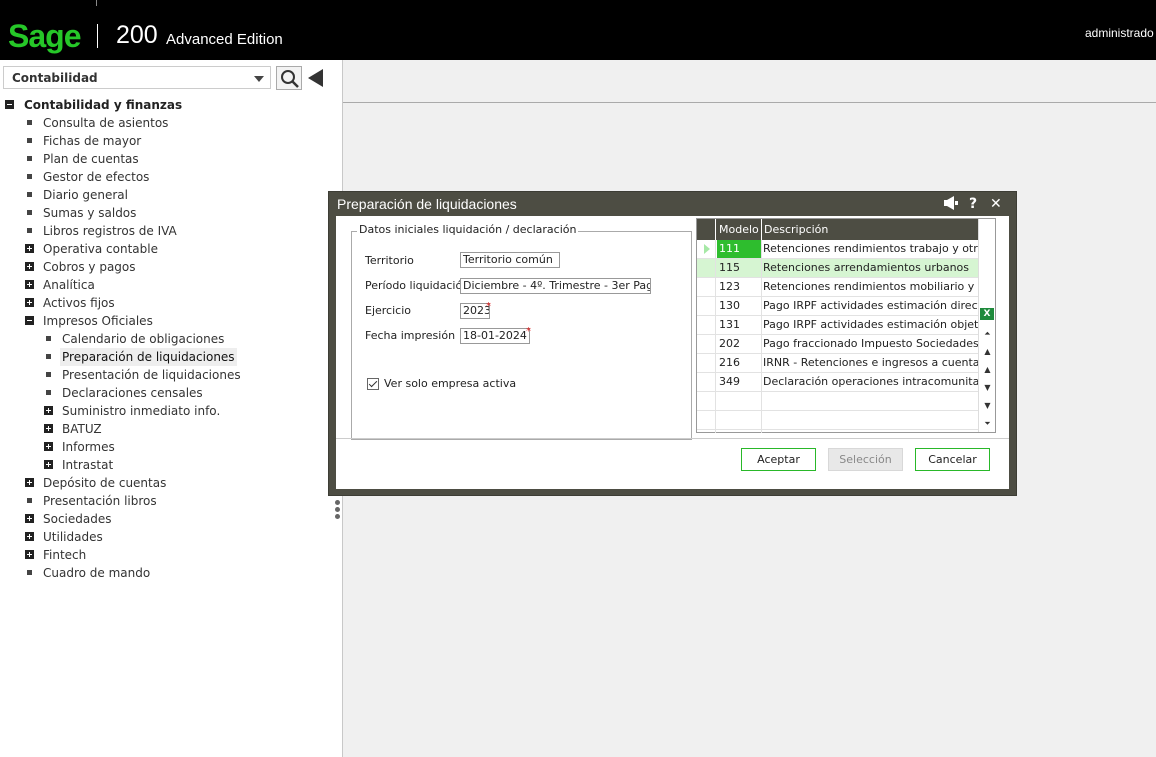 The width and height of the screenshot is (1156, 757). I want to click on tree-item: Analítica, so click(166, 285).